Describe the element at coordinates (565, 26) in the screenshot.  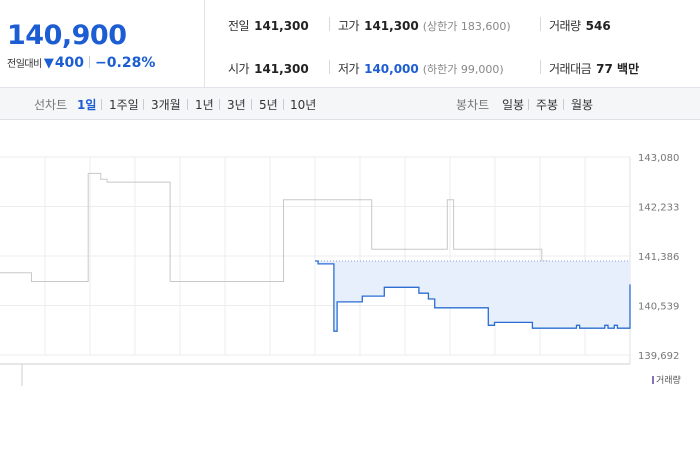
I see `volume-label: 거래량` at that location.